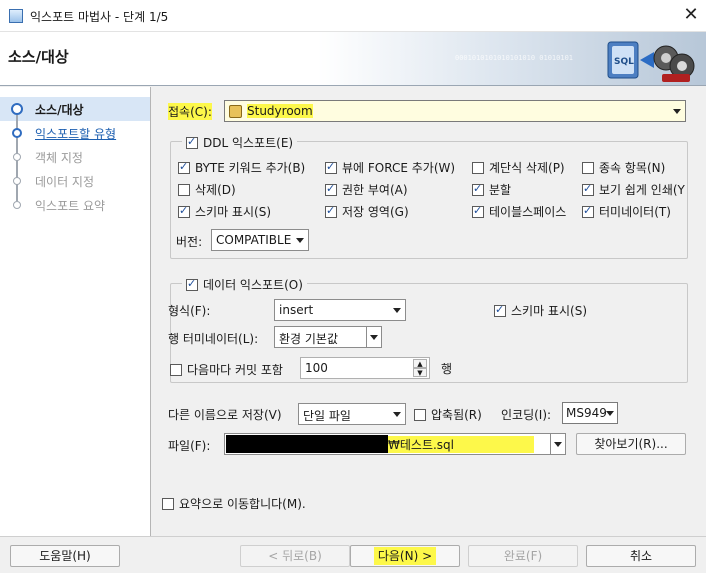 Image resolution: width=706 pixels, height=573 pixels. What do you see at coordinates (190, 111) in the screenshot?
I see `connection-label: 접속(C):` at bounding box center [190, 111].